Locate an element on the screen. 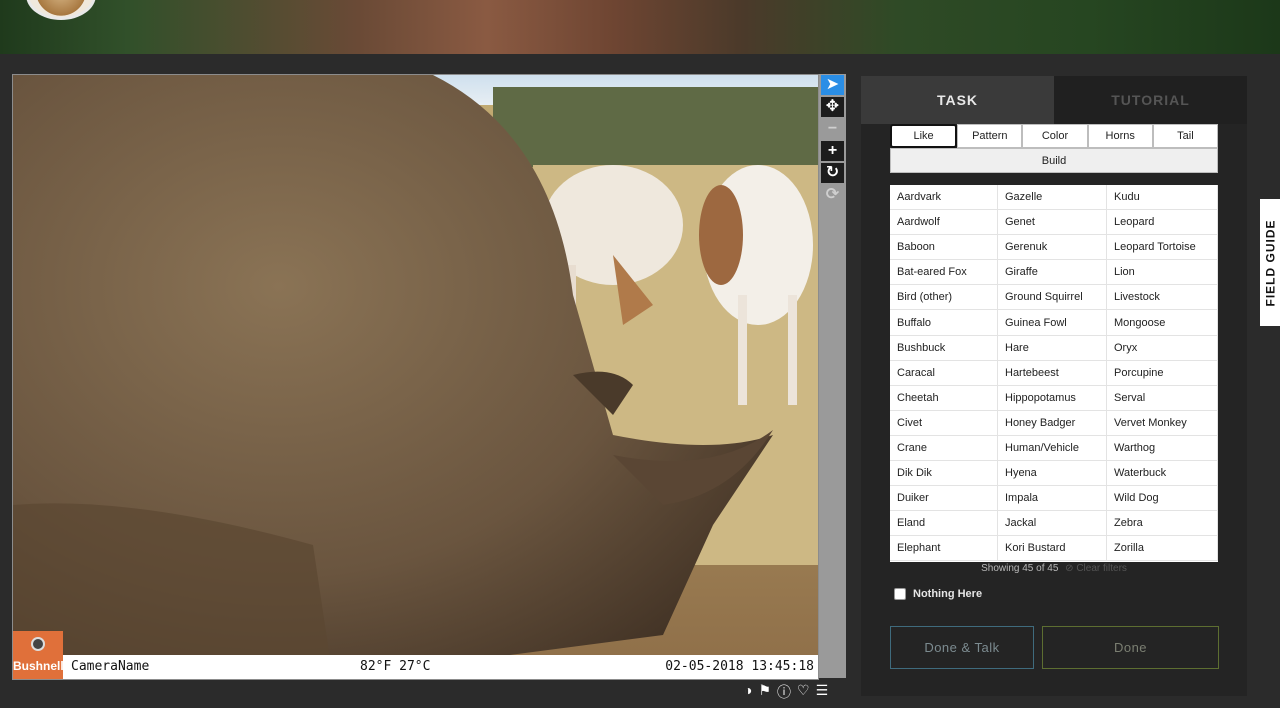 This screenshot has height=708, width=1280. species-choice: Hippopotamus is located at coordinates (1052, 398).